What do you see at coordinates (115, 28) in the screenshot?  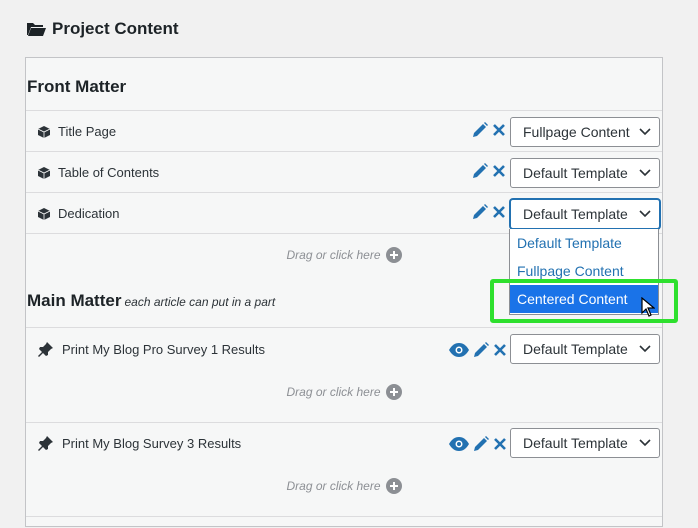 I see `page-title-text: Project Content` at bounding box center [115, 28].